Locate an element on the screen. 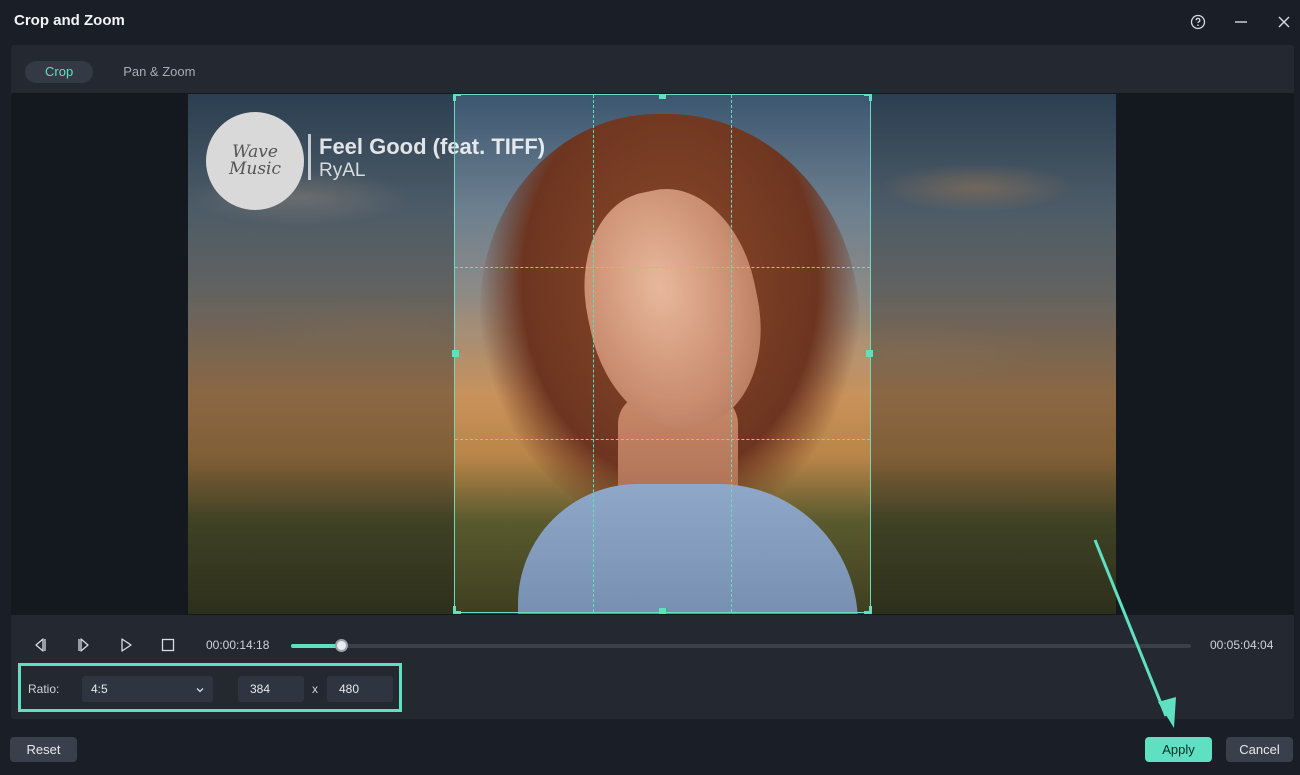 This screenshot has height=775, width=1300. tab-bar: Crop Pan & Zoom is located at coordinates (120, 72).